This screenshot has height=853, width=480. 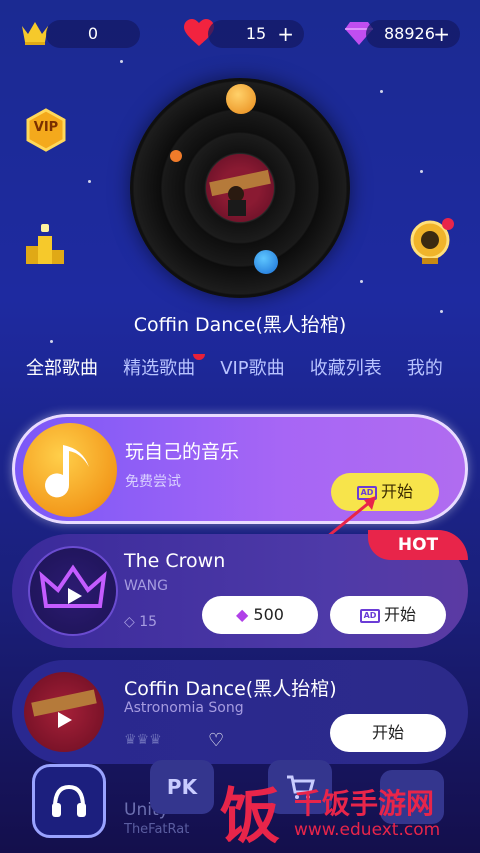 What do you see at coordinates (64, 712) in the screenshot?
I see `coffin-album-art` at bounding box center [64, 712].